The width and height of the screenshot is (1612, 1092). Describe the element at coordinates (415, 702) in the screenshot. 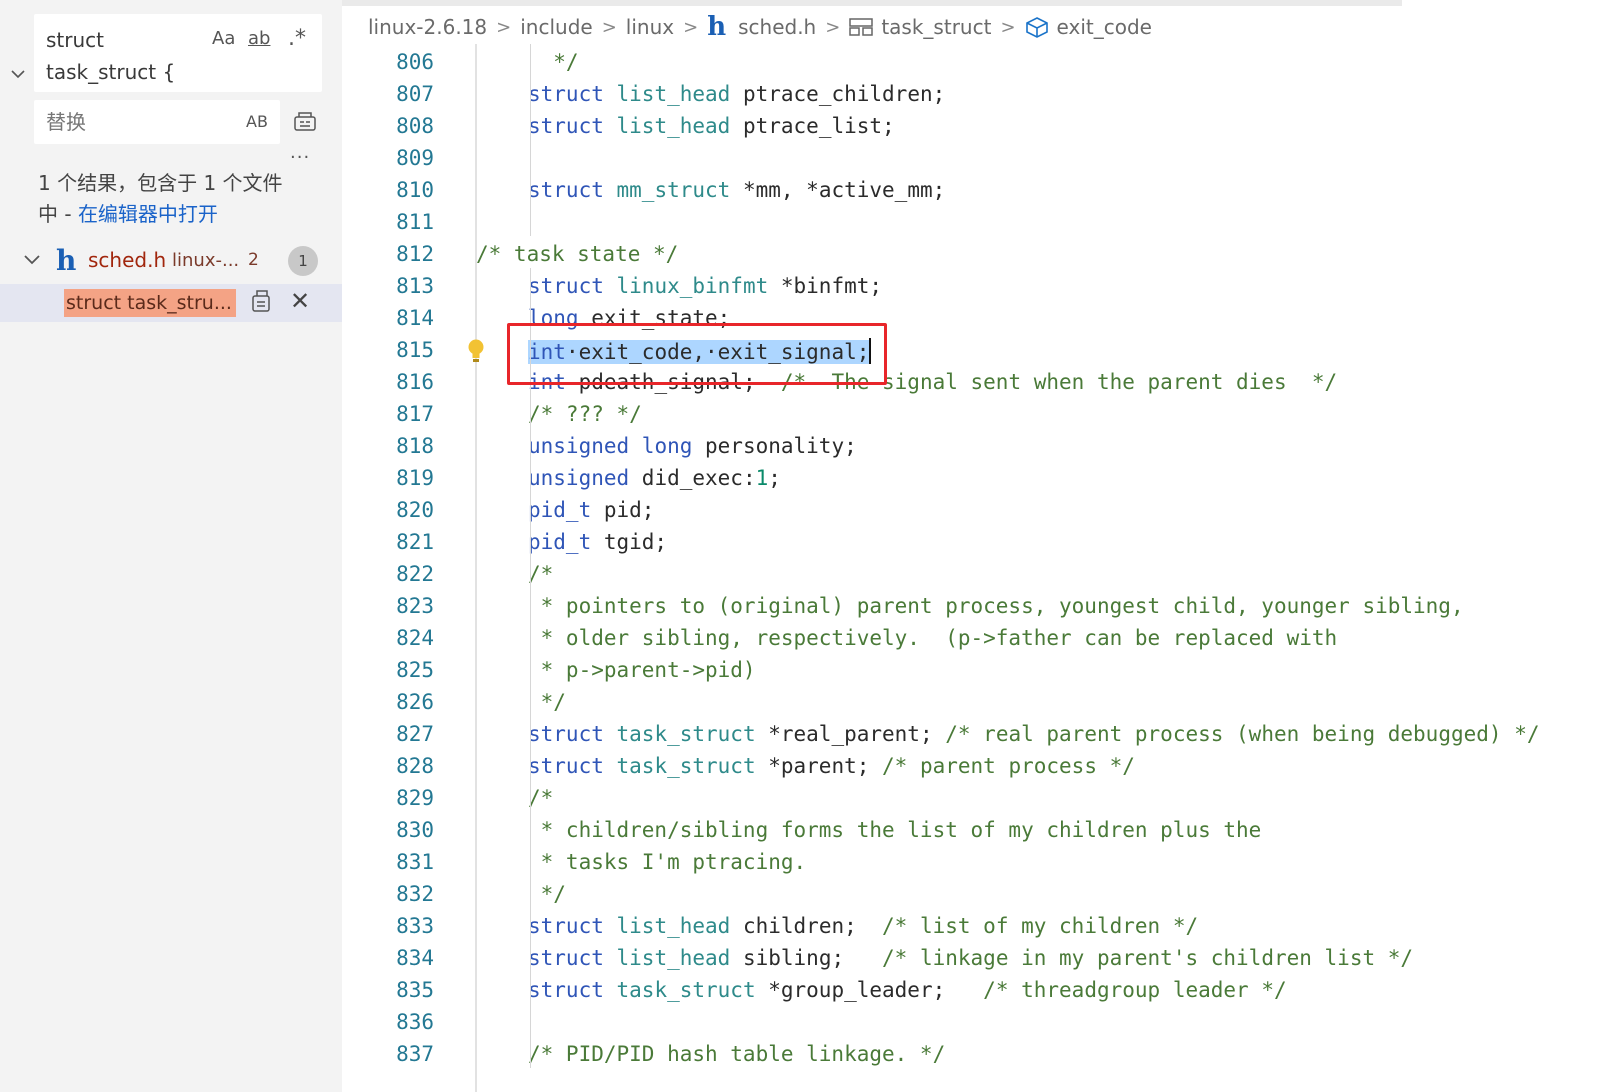

I see `line-number: 826` at that location.